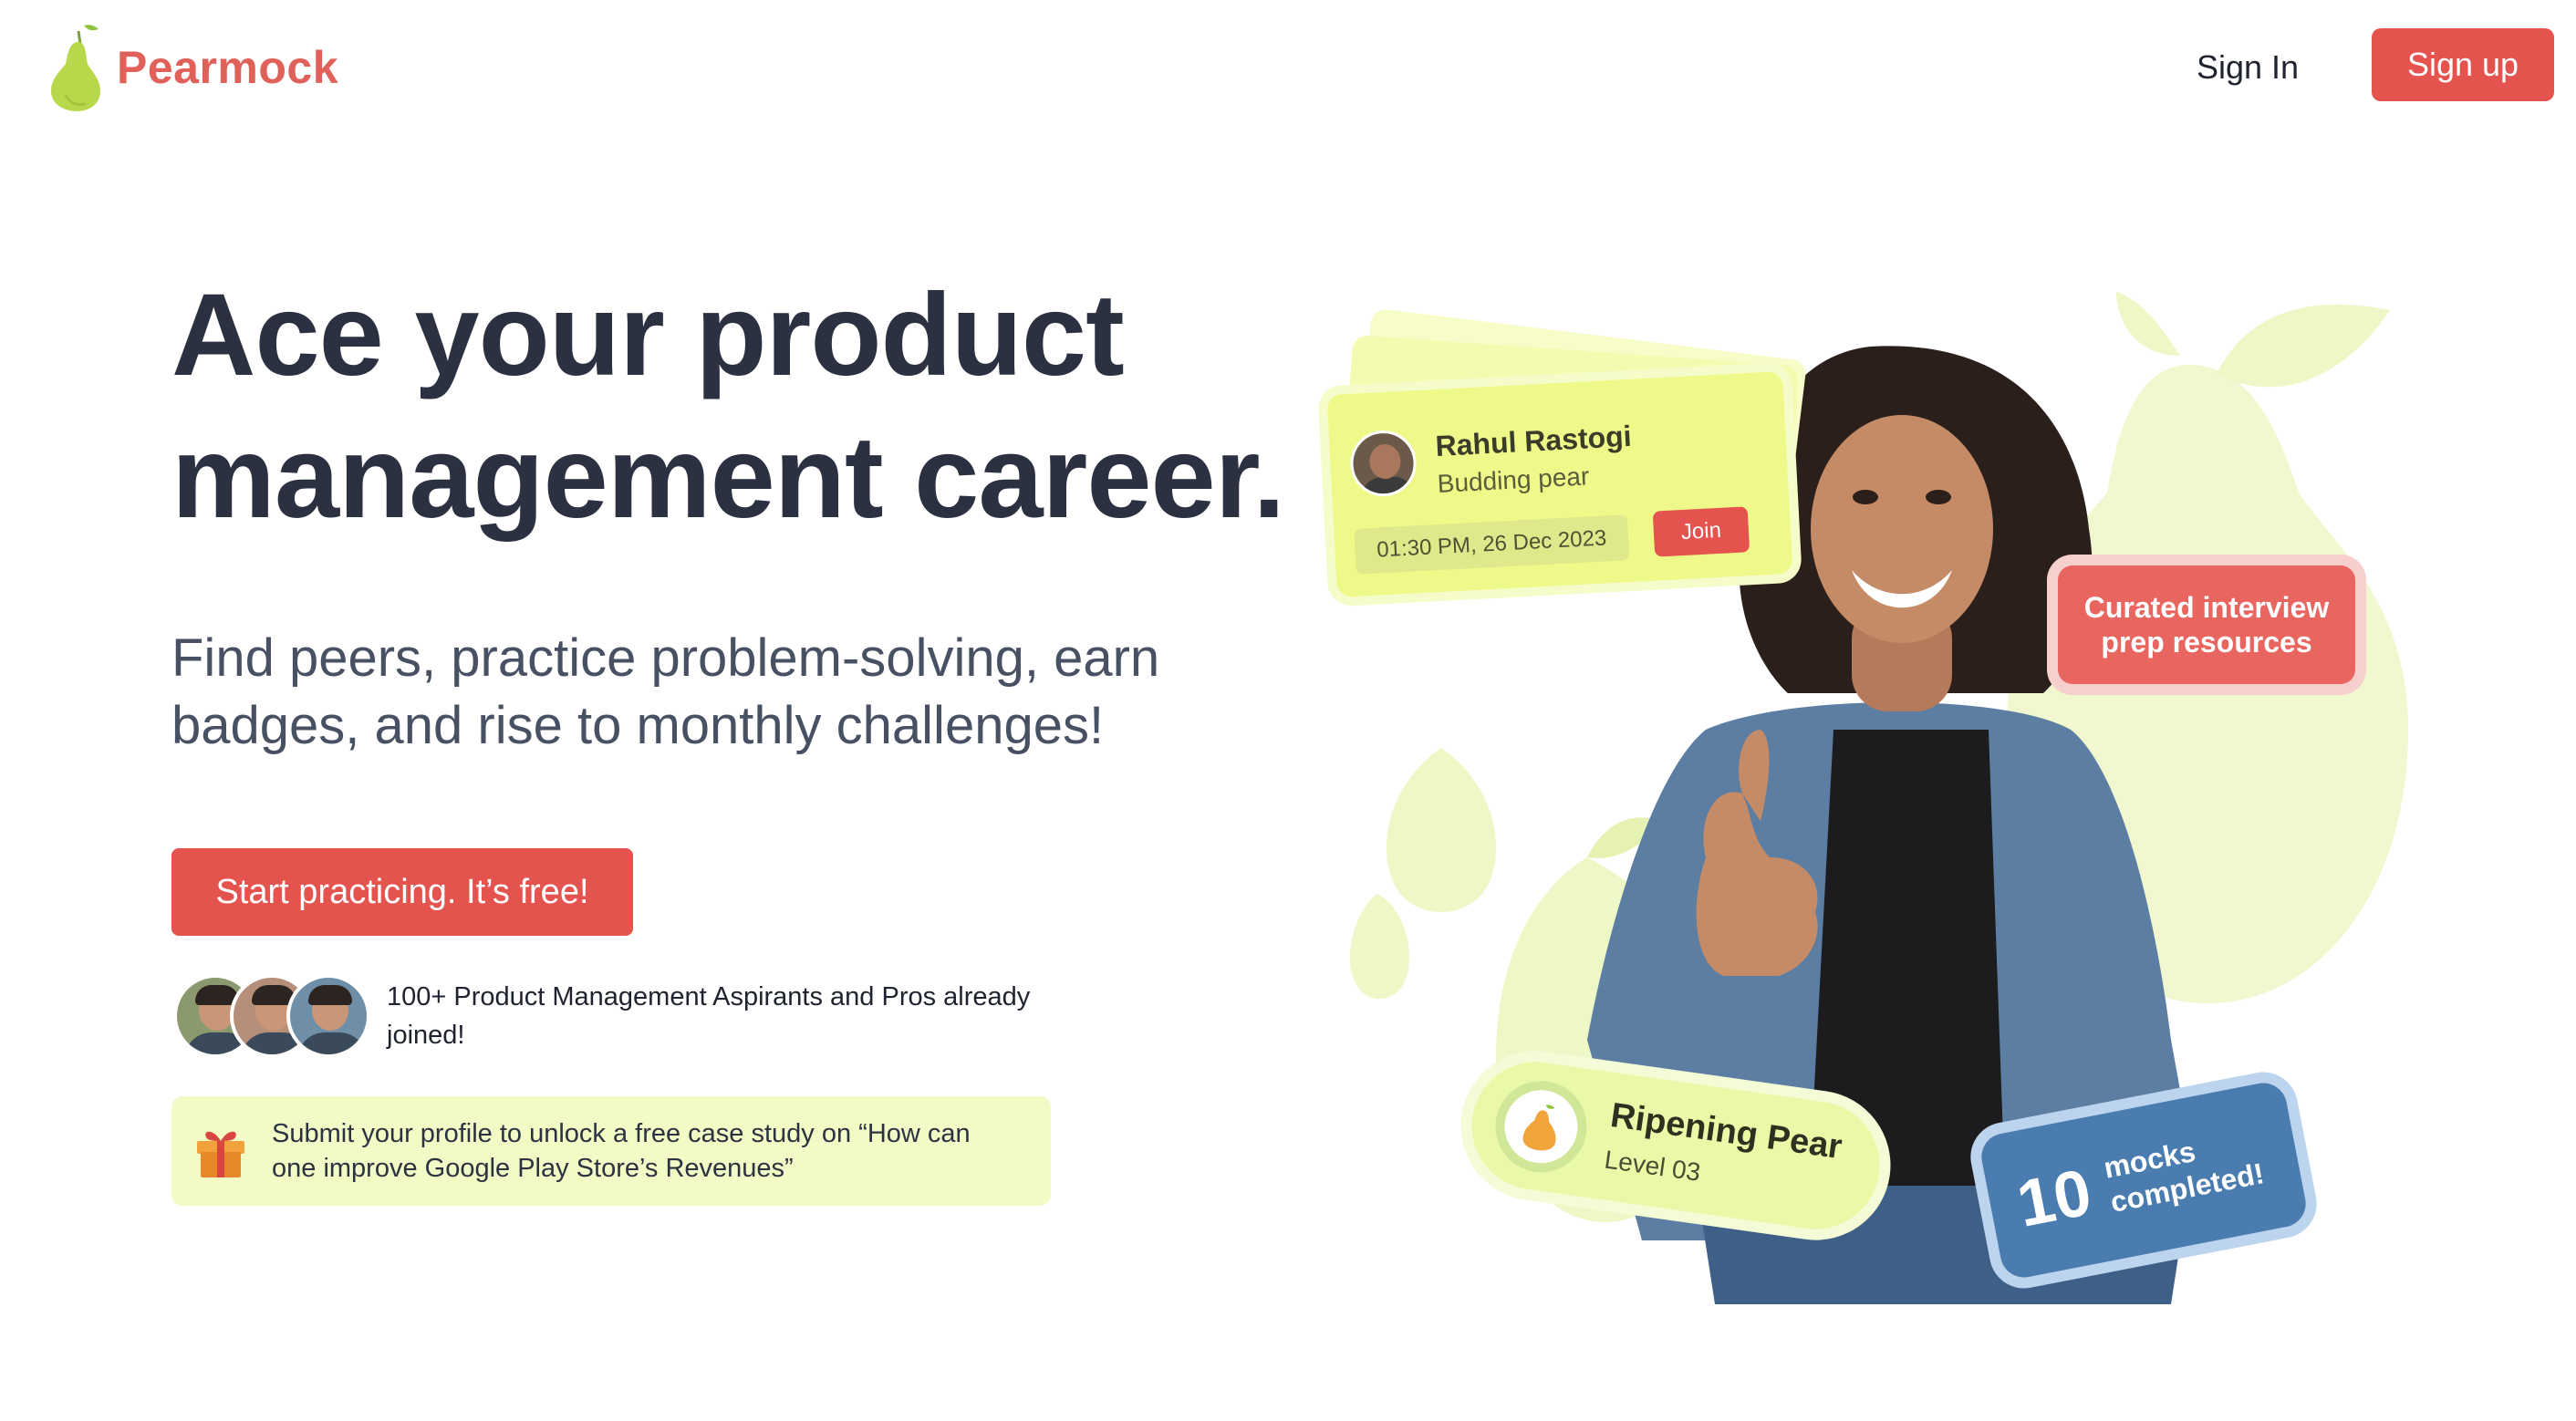  Describe the element at coordinates (220, 1154) in the screenshot. I see `gift-icon` at that location.